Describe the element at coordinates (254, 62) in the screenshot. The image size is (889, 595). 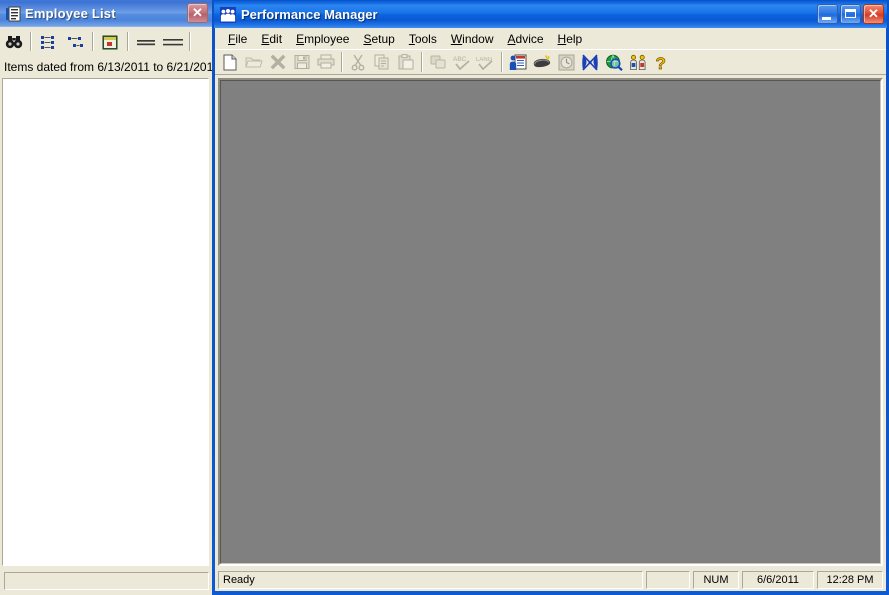
I see `open-button` at that location.